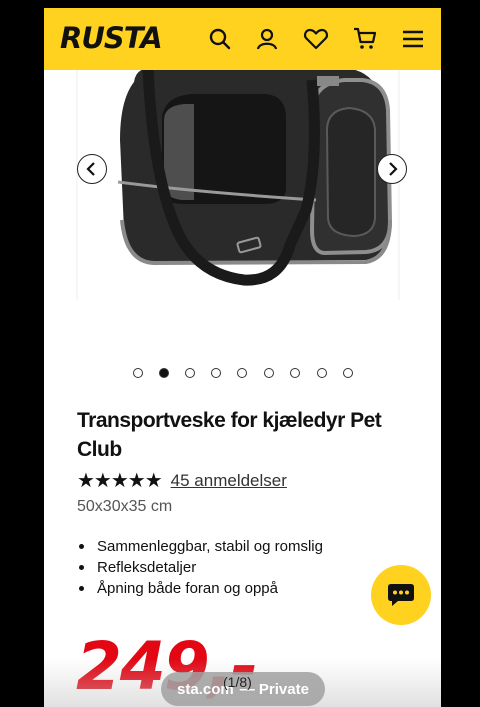 This screenshot has height=707, width=480. Describe the element at coordinates (220, 39) in the screenshot. I see `search-icon` at that location.